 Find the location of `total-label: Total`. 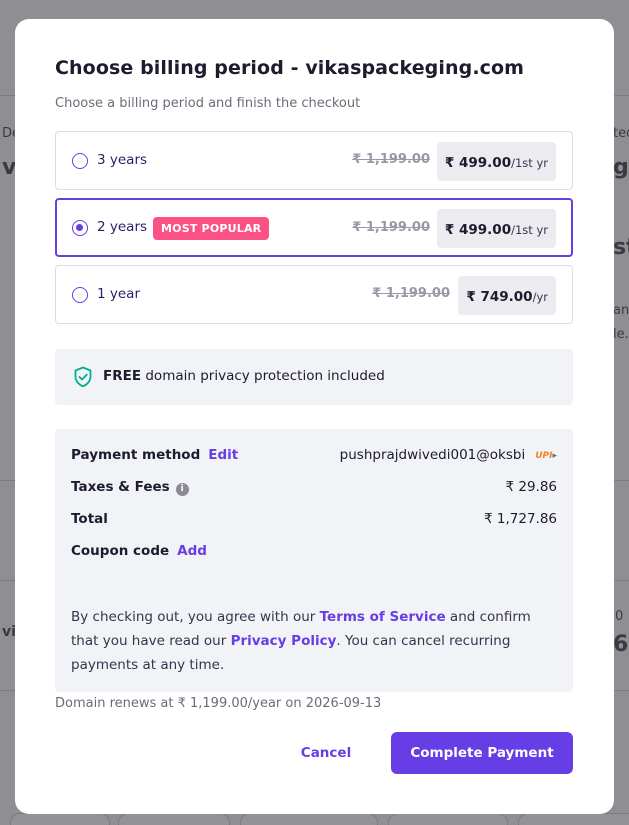

total-label: Total is located at coordinates (89, 519).